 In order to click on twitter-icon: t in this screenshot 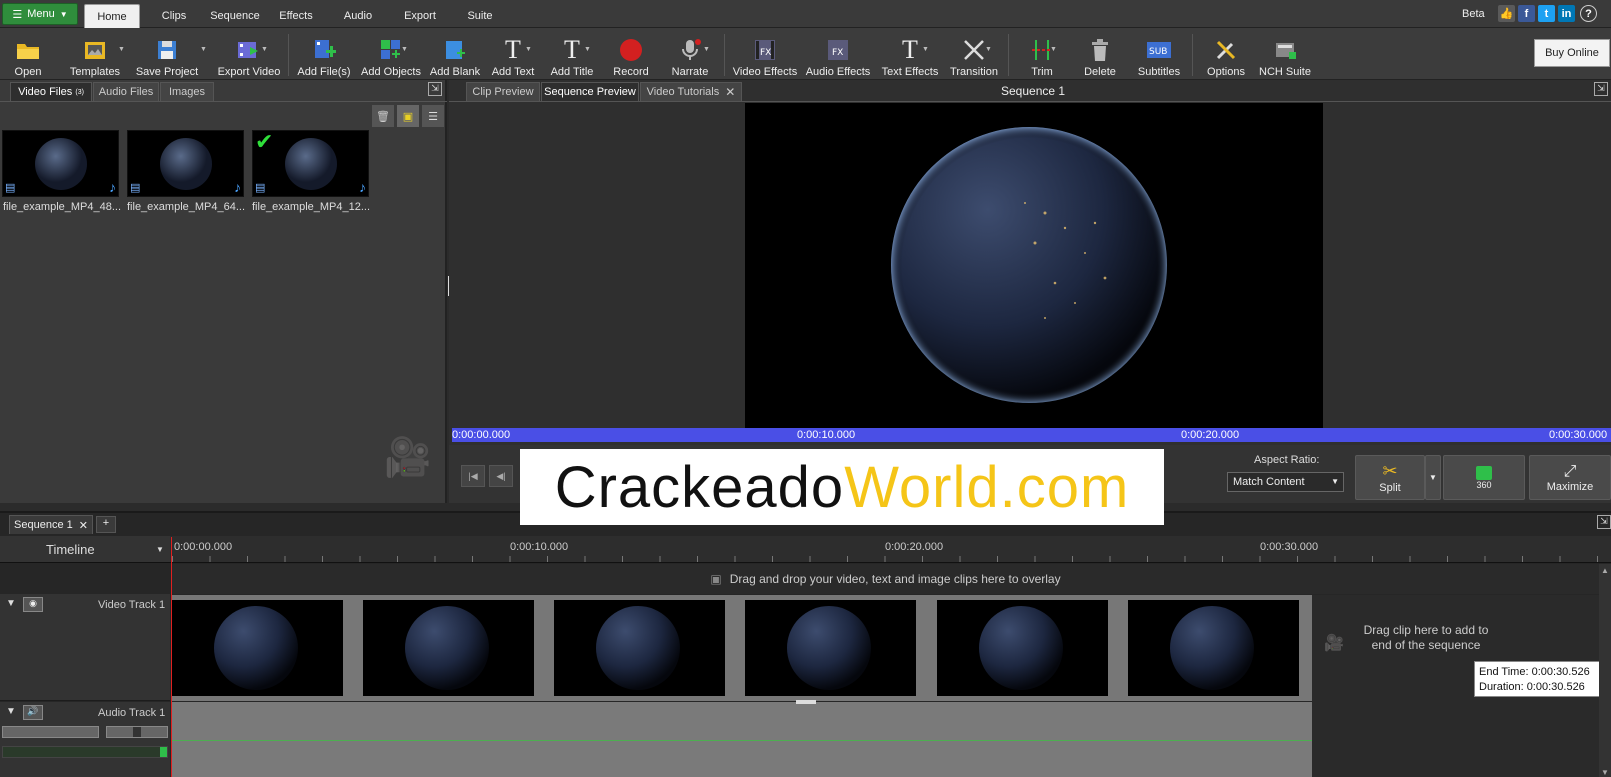, I will do `click(1546, 13)`.